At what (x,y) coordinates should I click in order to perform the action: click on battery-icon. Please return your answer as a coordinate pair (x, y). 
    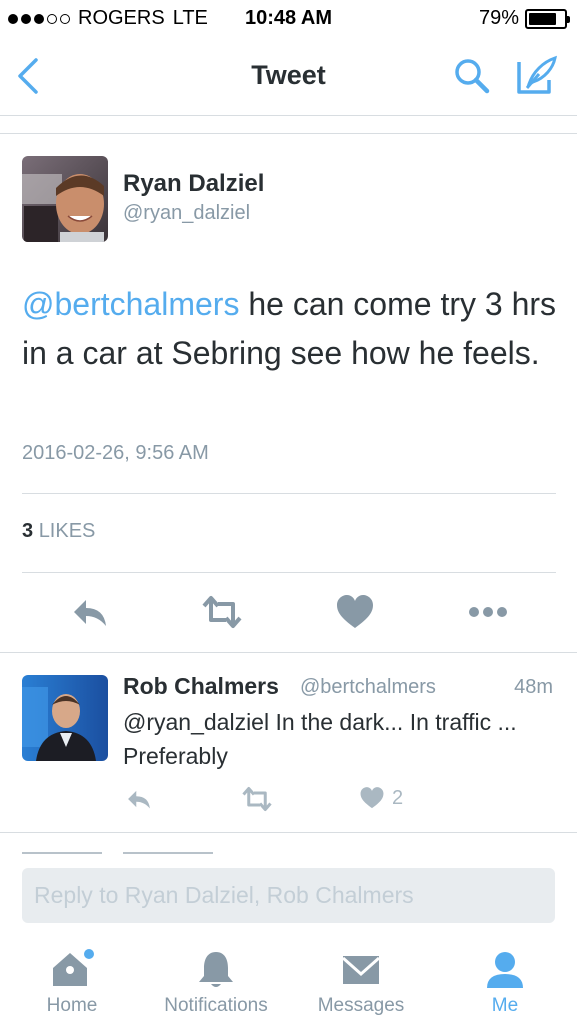
    Looking at the image, I should click on (547, 18).